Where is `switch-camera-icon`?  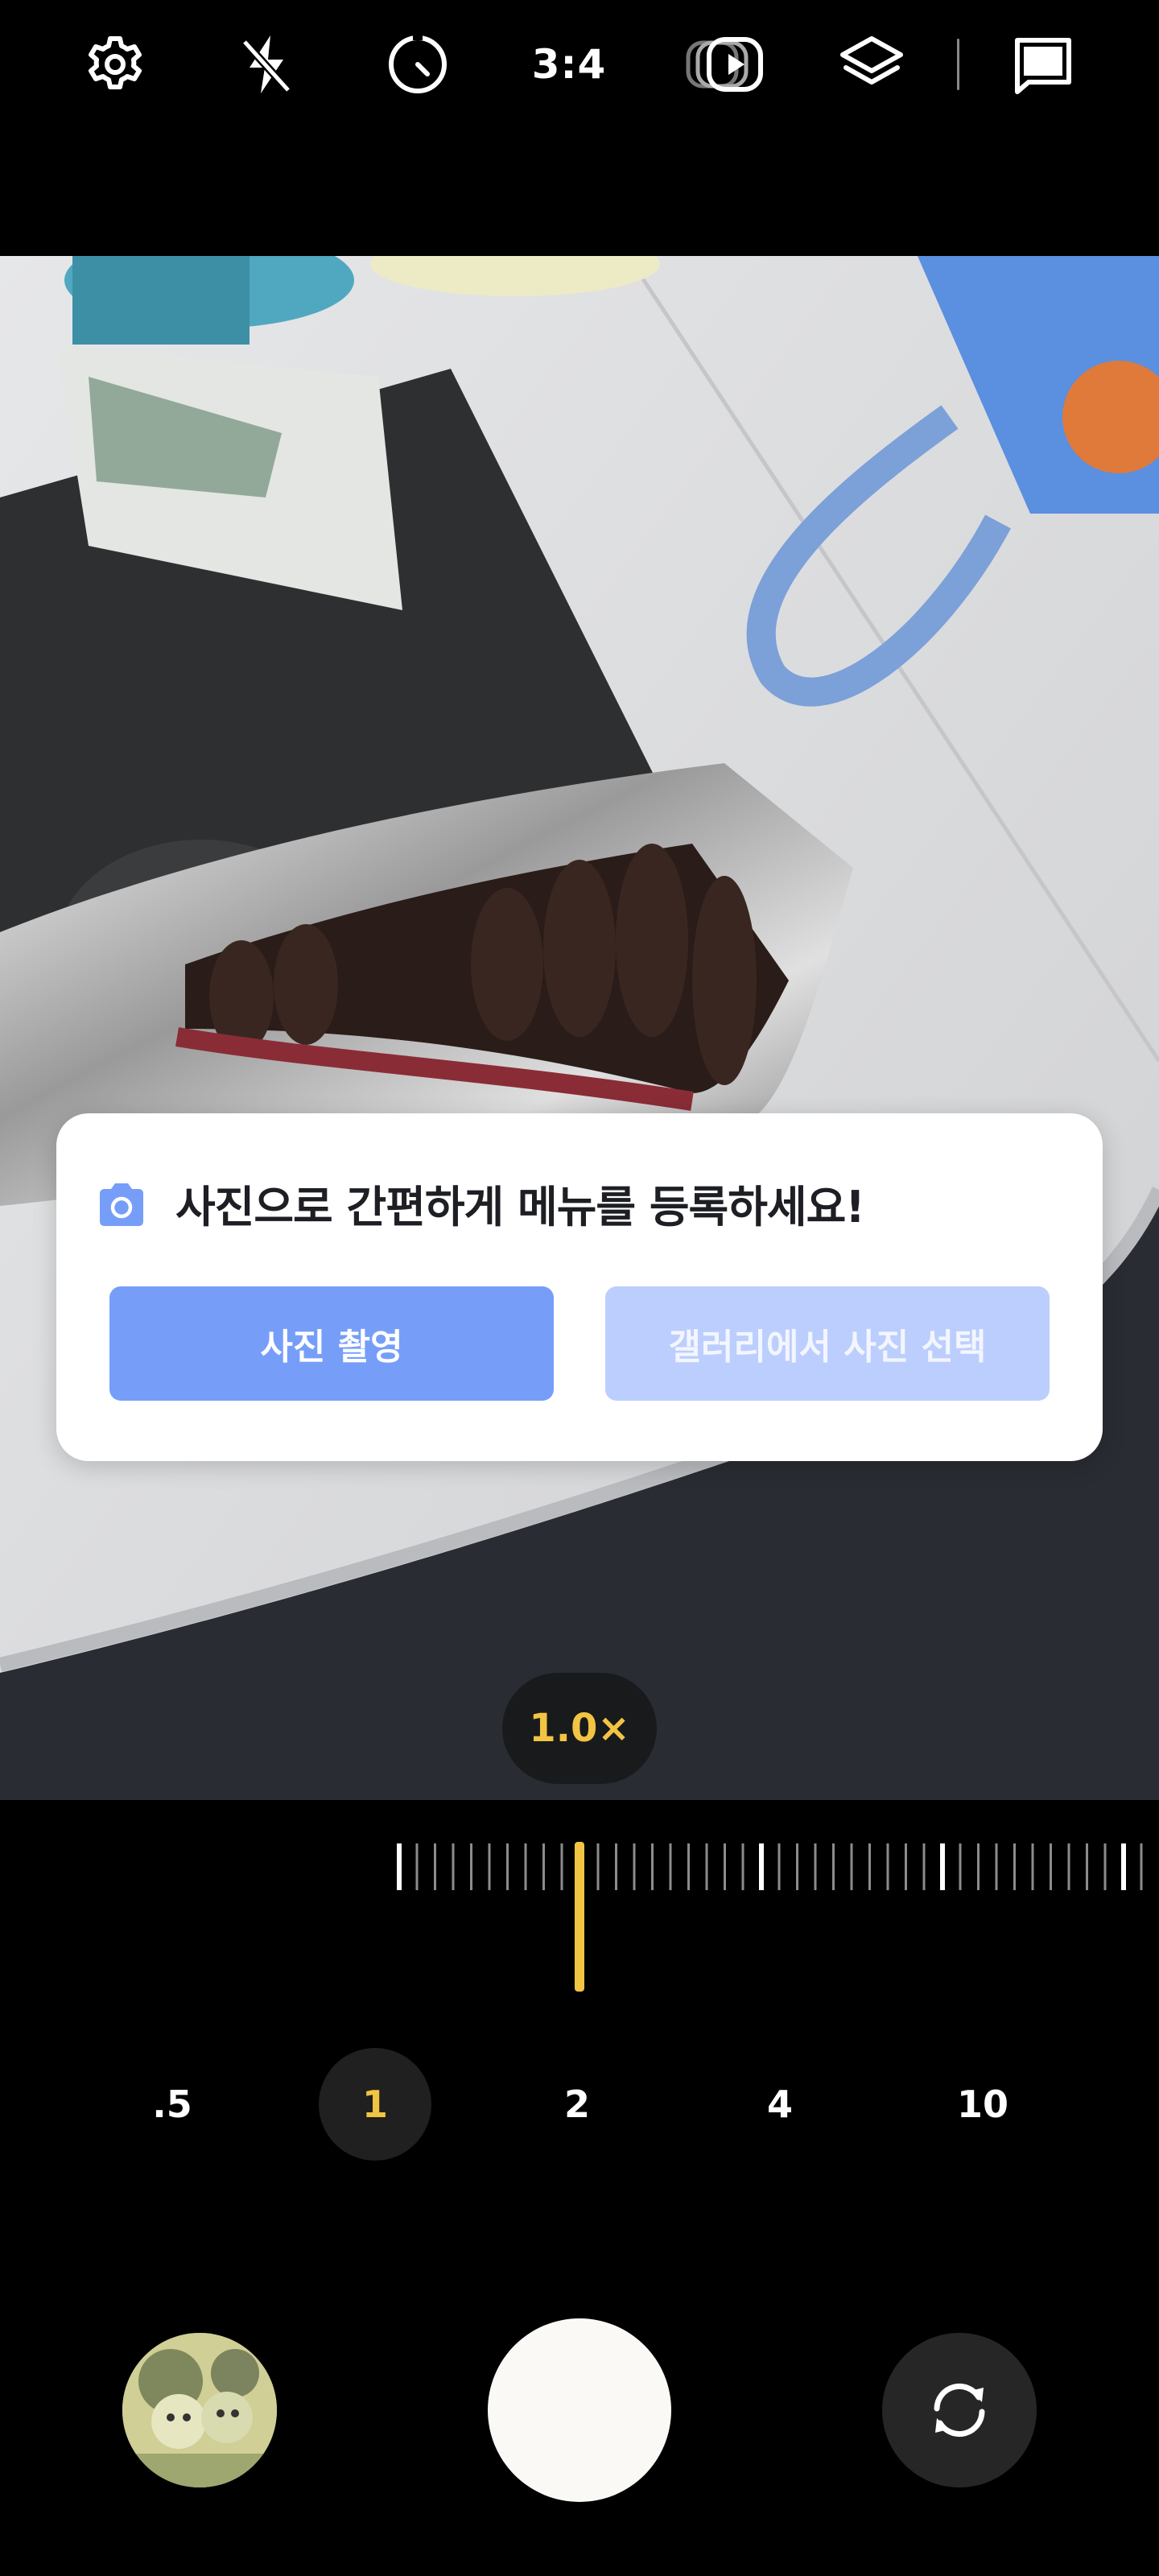 switch-camera-icon is located at coordinates (960, 2410).